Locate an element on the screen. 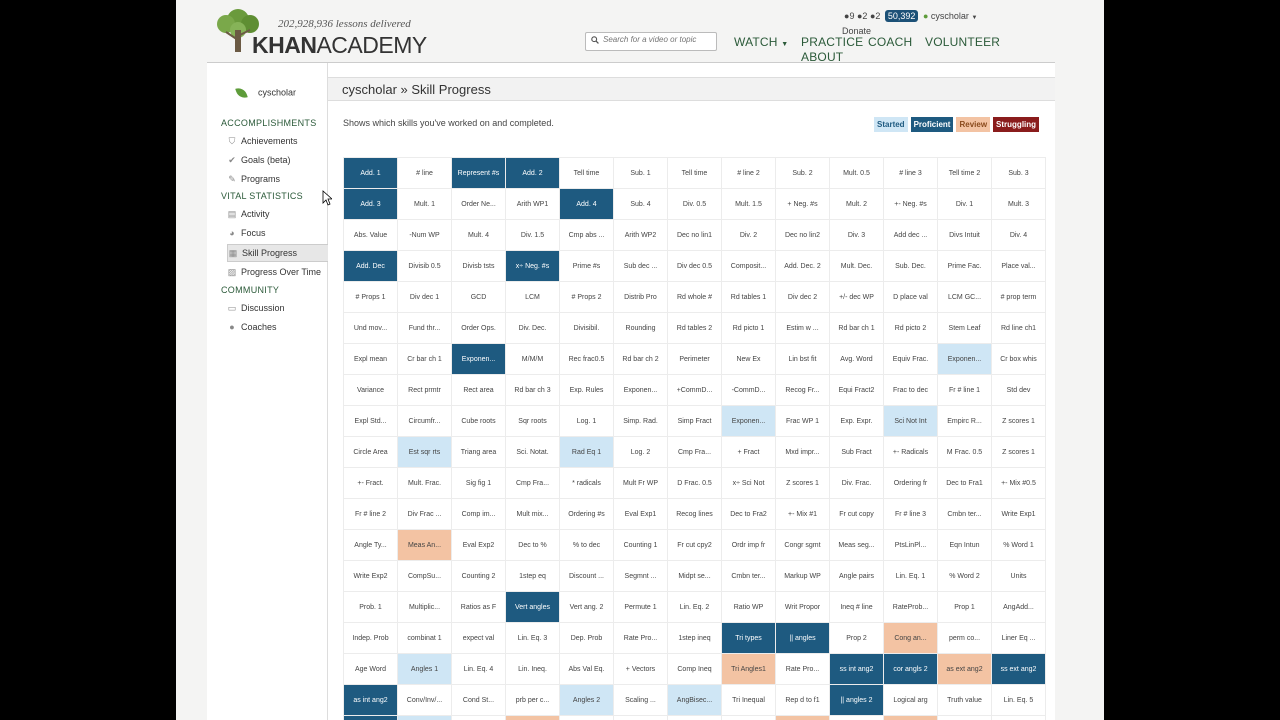  skill-cell: Equiv Frac. is located at coordinates (910, 359).